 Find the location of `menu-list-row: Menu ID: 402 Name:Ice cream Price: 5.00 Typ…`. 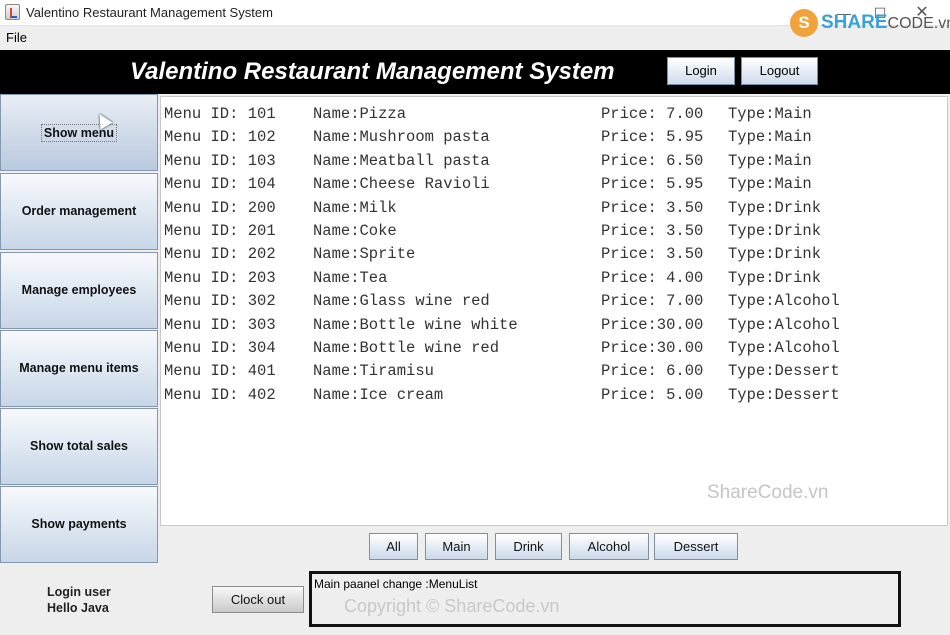

menu-list-row: Menu ID: 402 Name:Ice cream Price: 5.00 Typ… is located at coordinates (554, 395).